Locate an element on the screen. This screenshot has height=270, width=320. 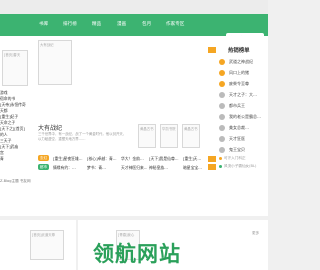
featured-title: 大有战纪 is located at coordinates (50, 127).